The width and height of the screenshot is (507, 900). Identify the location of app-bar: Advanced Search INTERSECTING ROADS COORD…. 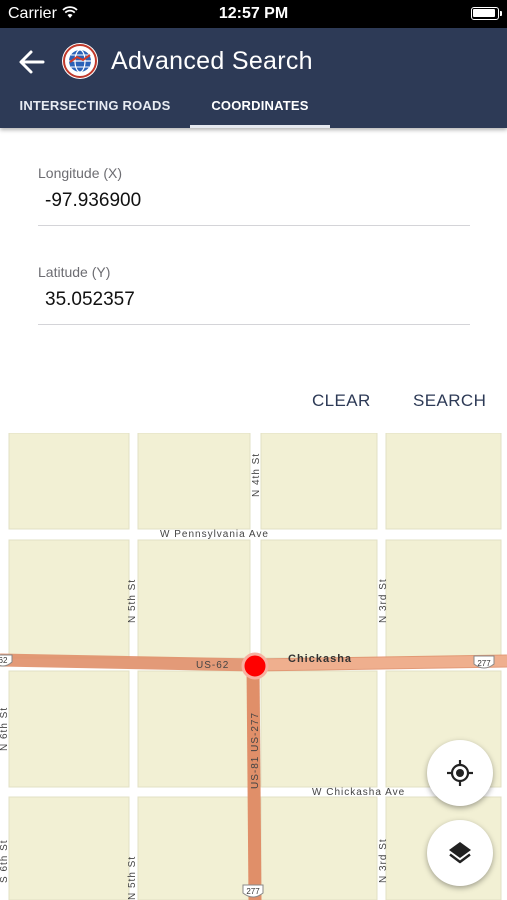
(253, 78).